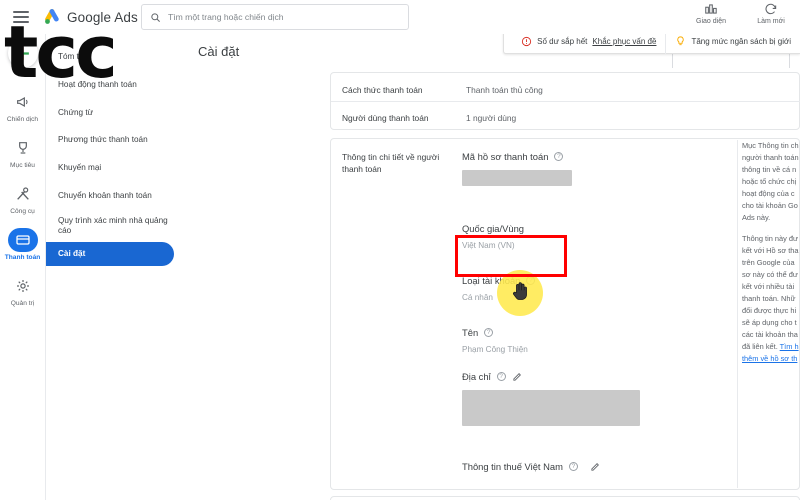 The width and height of the screenshot is (800, 500). I want to click on trophy-icon, so click(22, 148).